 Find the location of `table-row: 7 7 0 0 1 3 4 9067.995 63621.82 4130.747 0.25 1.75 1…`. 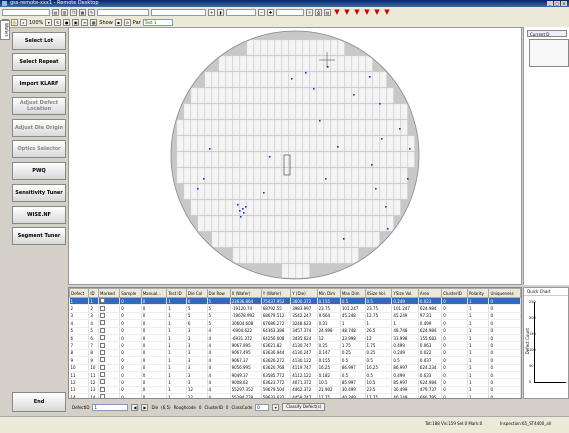

table-row: 7 7 0 0 1 3 4 9067.995 63621.82 4130.747 0.25 1.75 1… is located at coordinates (295, 345).